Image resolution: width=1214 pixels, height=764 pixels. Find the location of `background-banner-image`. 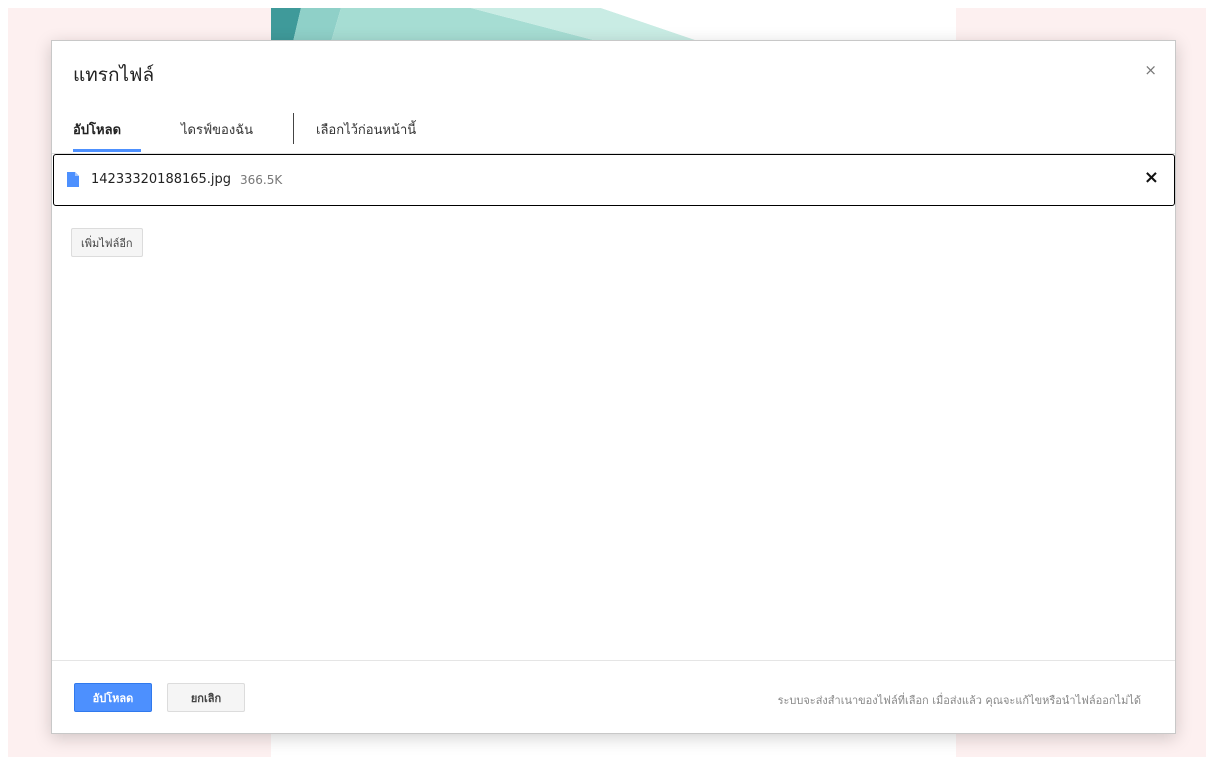

background-banner-image is located at coordinates (613, 25).